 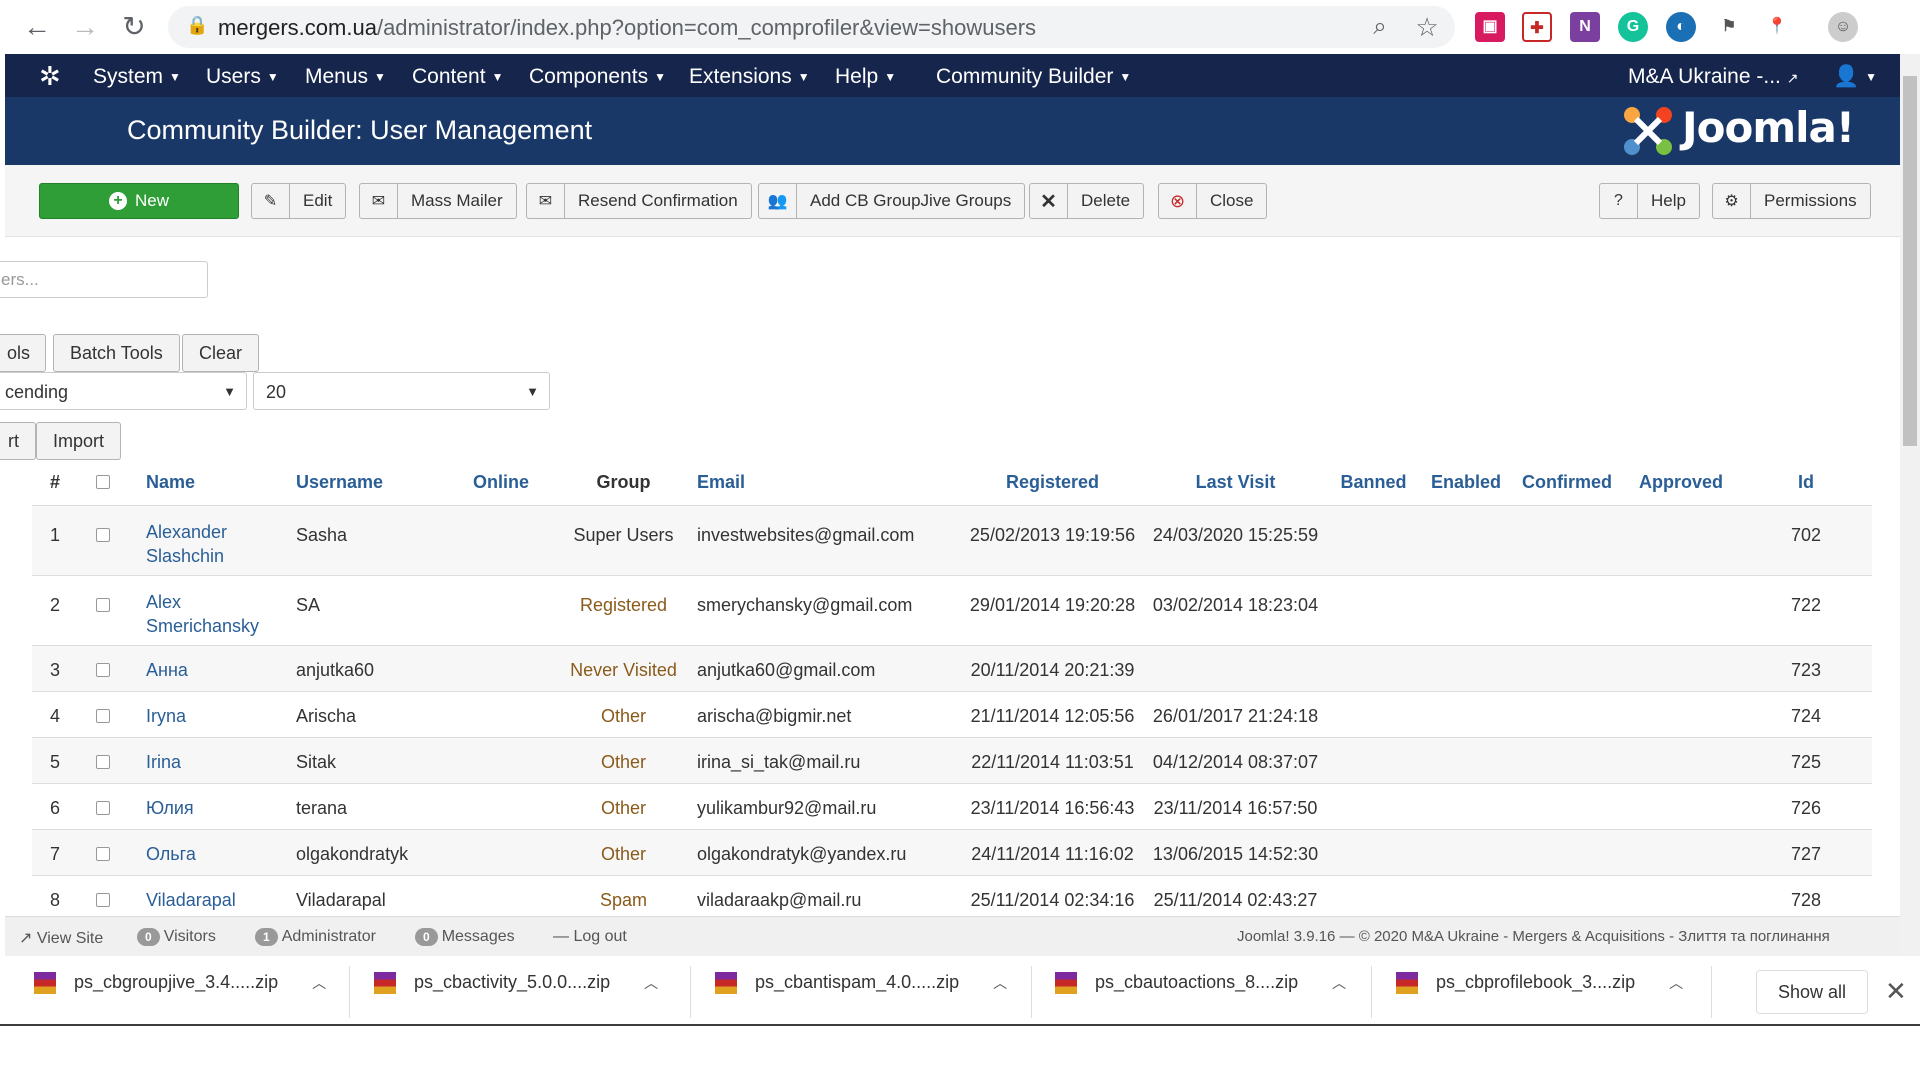 What do you see at coordinates (1732, 201) in the screenshot?
I see `gear-icon: ⚙` at bounding box center [1732, 201].